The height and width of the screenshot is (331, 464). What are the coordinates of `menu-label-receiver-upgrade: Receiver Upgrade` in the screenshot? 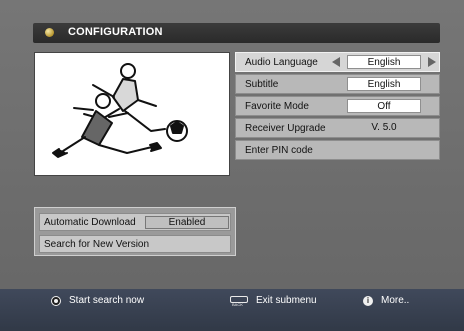 It's located at (285, 128).